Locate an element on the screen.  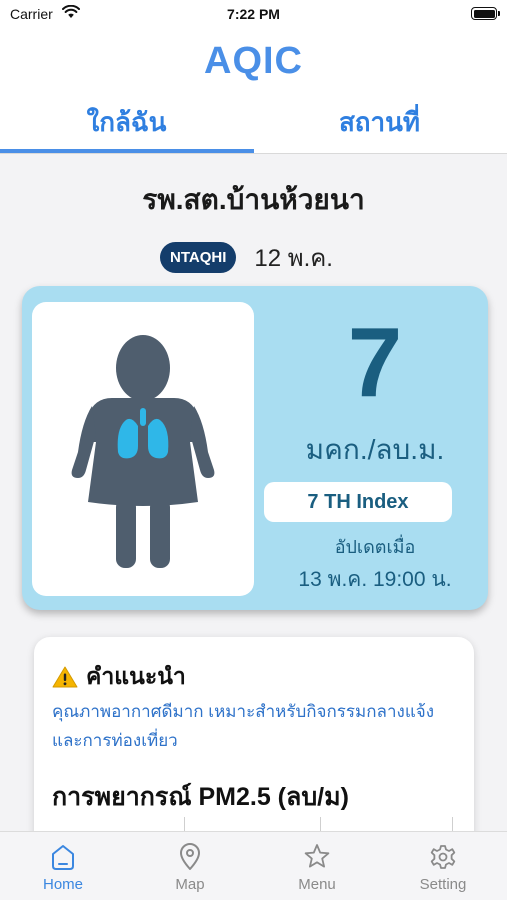
nav-home: Home is located at coordinates (63, 867).